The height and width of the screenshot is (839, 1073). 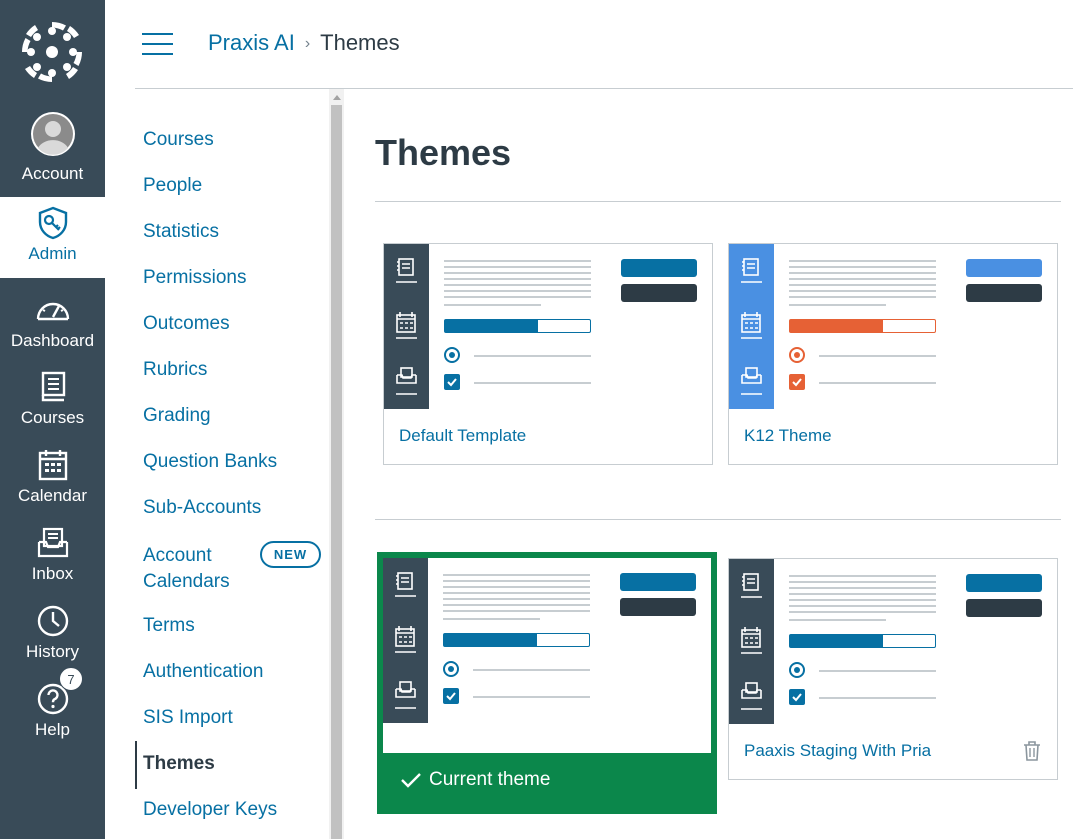 I want to click on section-nav-sis-import: SIS Import, so click(x=188, y=718).